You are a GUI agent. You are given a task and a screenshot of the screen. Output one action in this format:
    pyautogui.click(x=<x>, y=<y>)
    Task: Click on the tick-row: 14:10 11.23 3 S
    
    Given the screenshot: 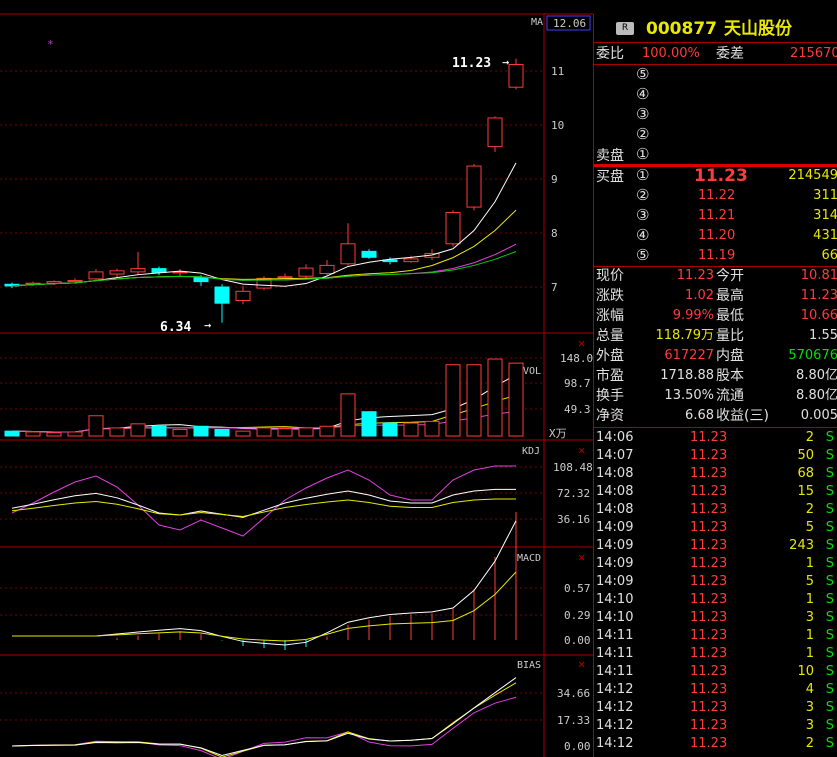 What is the action you would take?
    pyautogui.click(x=715, y=618)
    